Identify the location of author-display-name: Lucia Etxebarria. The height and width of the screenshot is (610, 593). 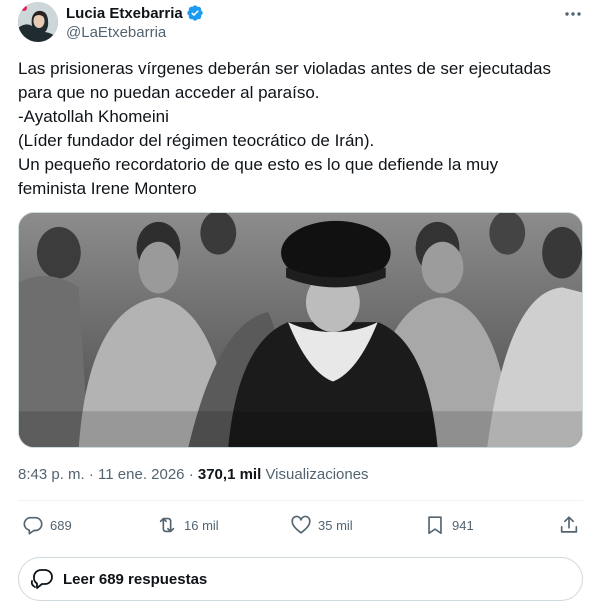
(124, 13).